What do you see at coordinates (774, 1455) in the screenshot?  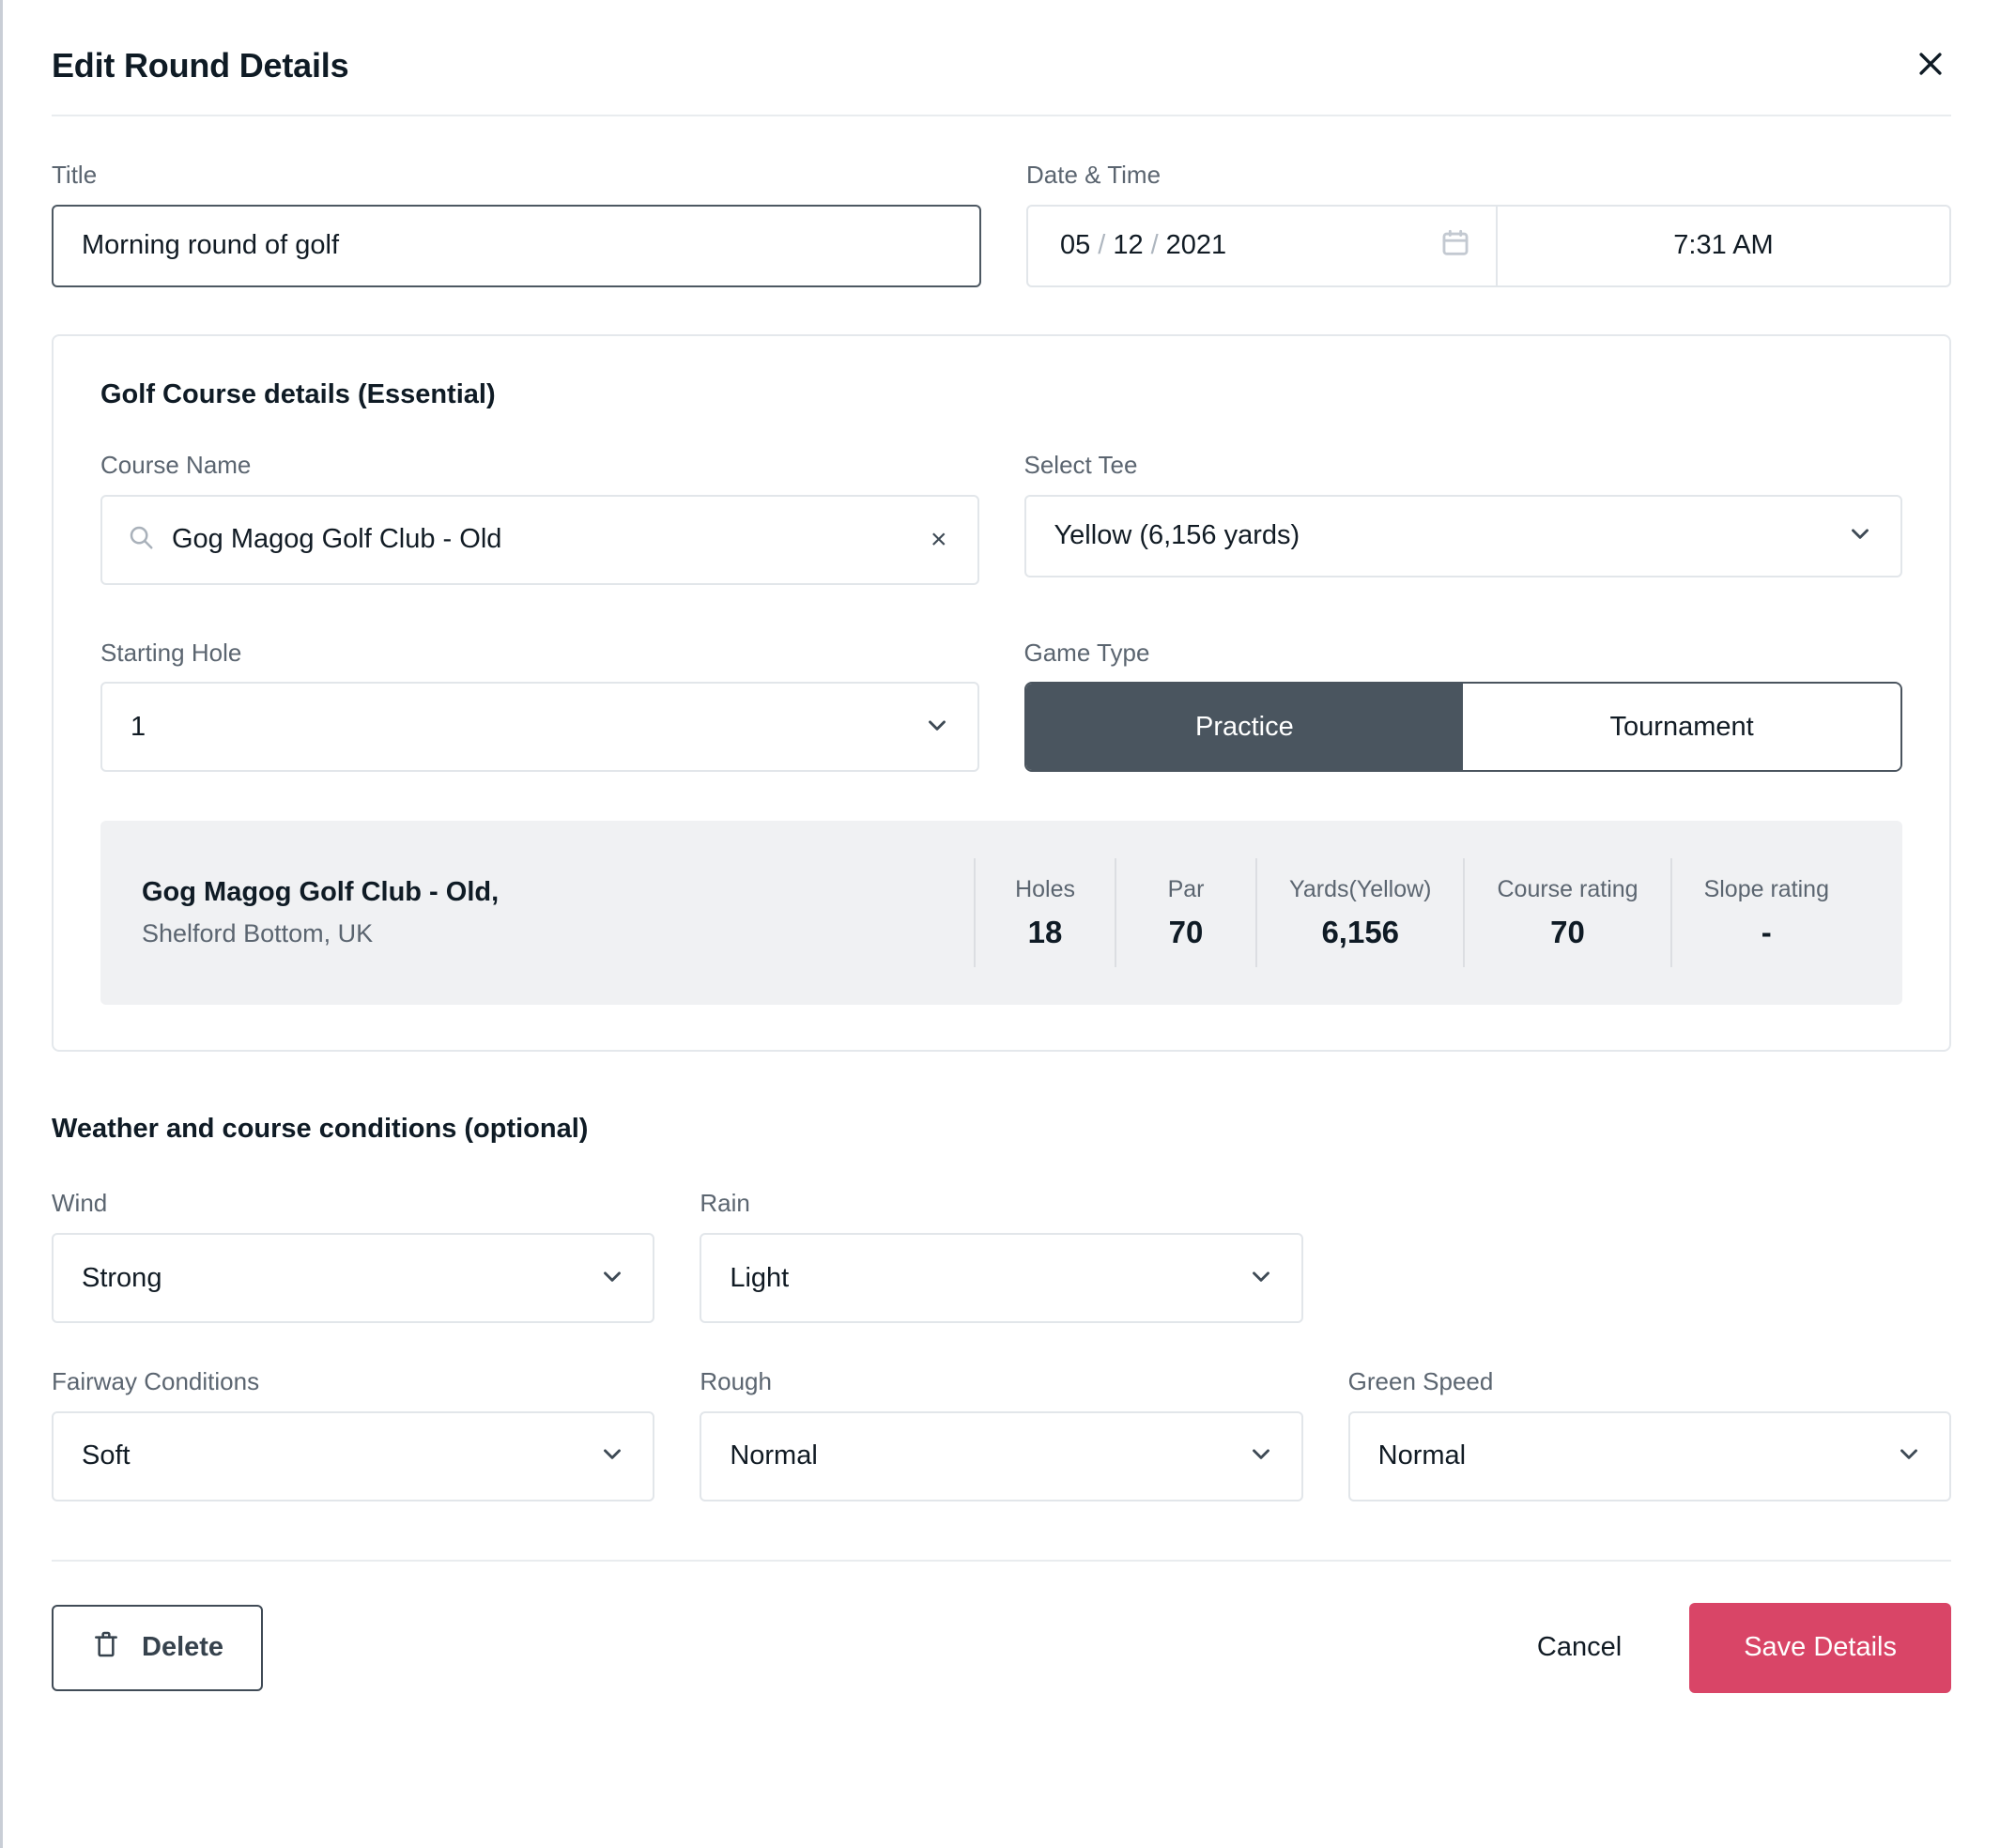 I see `rough-value: Normal` at bounding box center [774, 1455].